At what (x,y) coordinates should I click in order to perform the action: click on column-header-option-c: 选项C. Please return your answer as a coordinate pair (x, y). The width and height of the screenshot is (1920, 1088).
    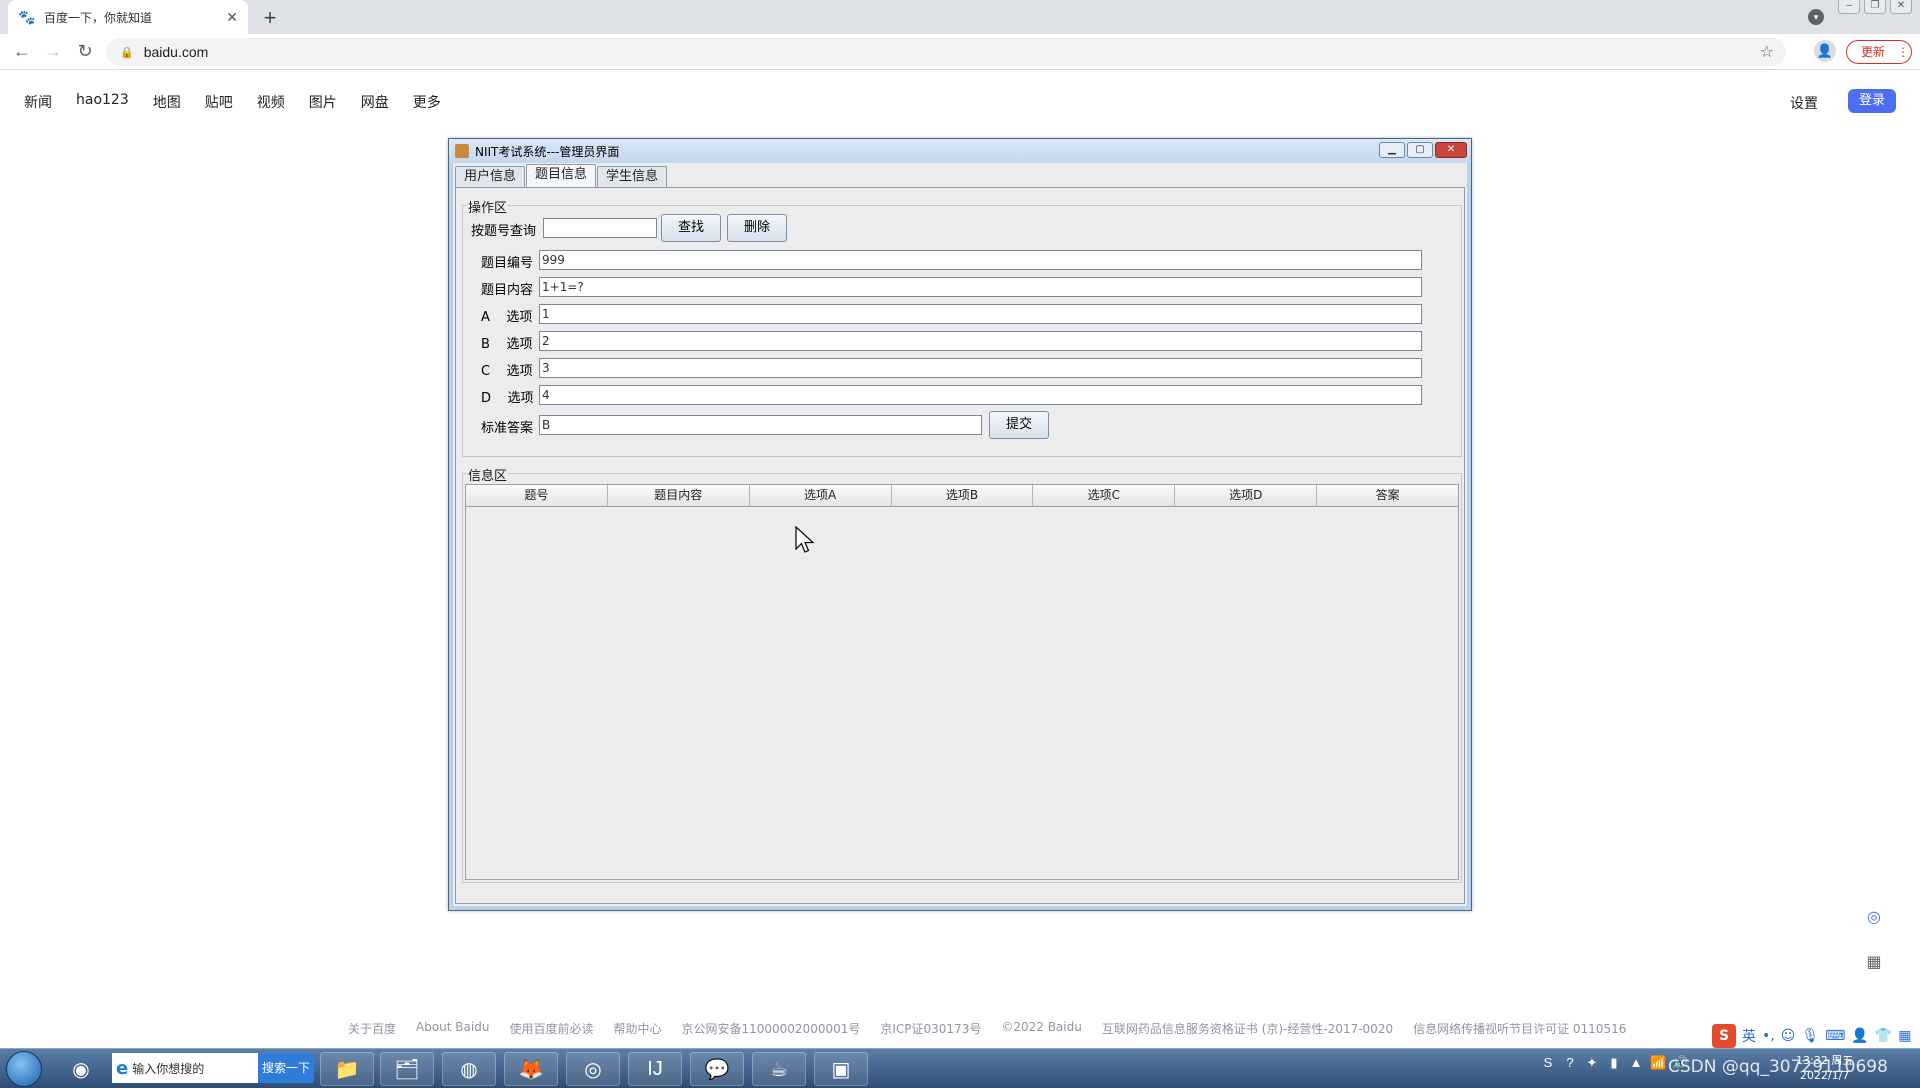
    Looking at the image, I should click on (1104, 495).